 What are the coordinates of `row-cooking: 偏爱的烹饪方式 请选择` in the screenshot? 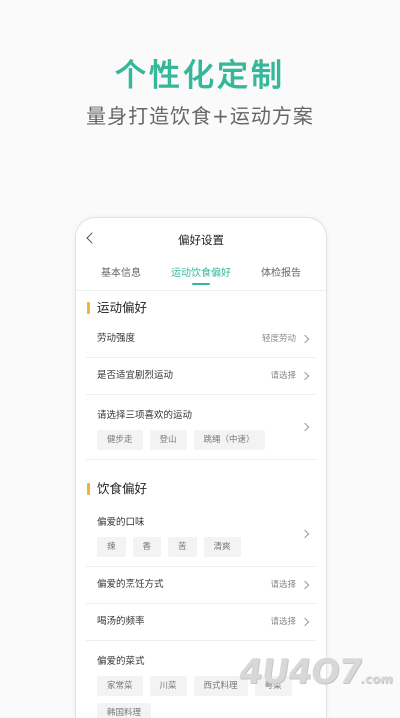 It's located at (201, 585).